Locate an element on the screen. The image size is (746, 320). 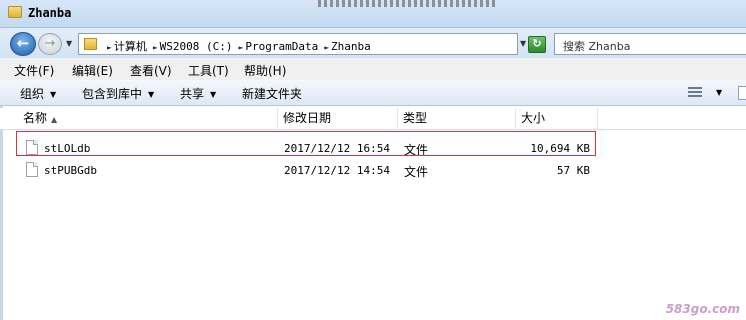
file-icon is located at coordinates (32, 169).